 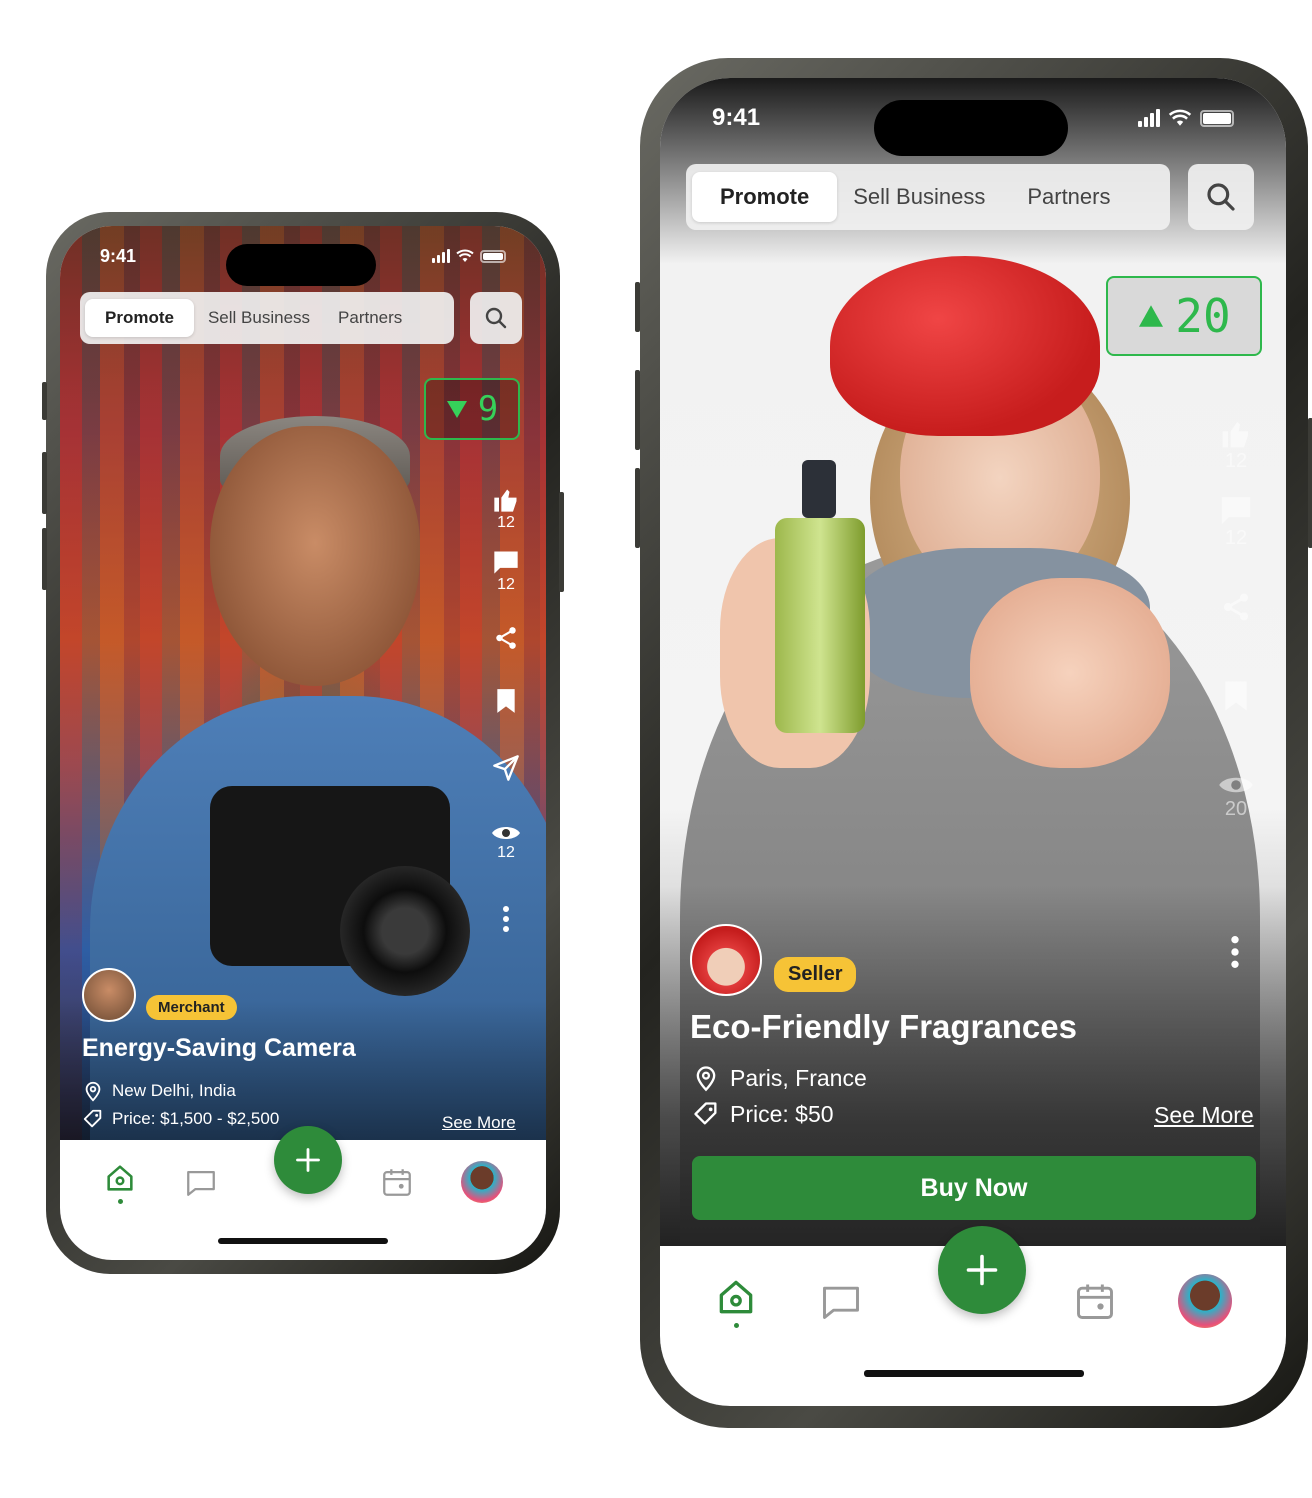 I want to click on post-owner: Merchant, so click(x=159, y=995).